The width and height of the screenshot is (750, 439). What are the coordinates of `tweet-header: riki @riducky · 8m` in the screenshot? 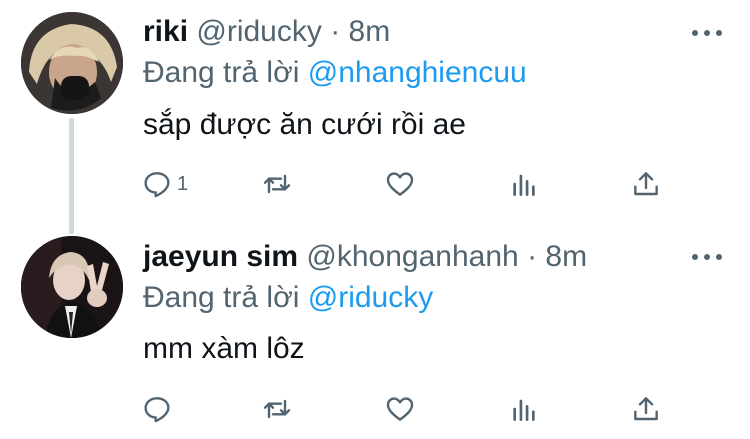 It's located at (266, 32).